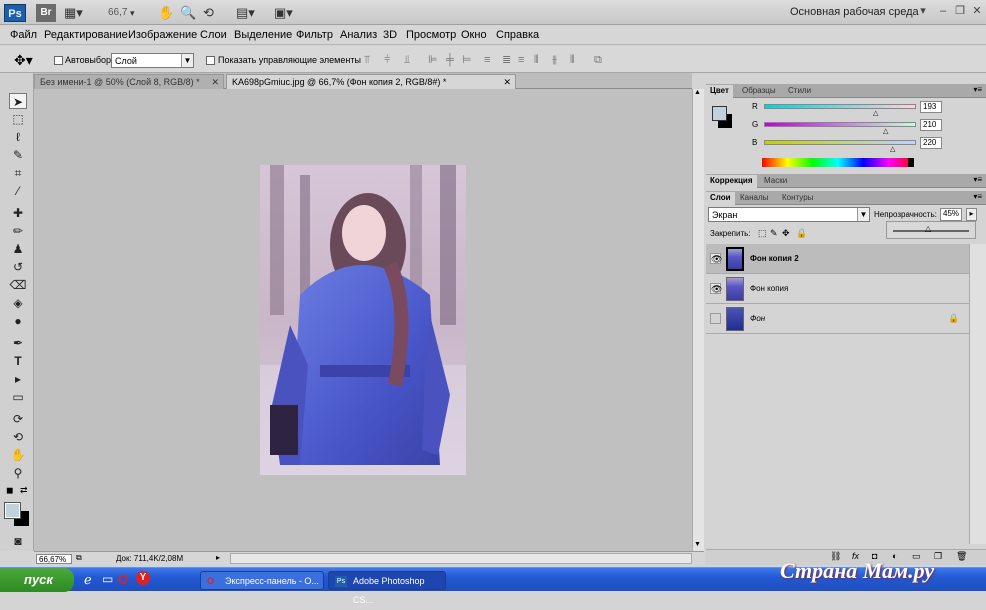 The width and height of the screenshot is (986, 610). I want to click on tab-channels: Каналы, so click(754, 198).